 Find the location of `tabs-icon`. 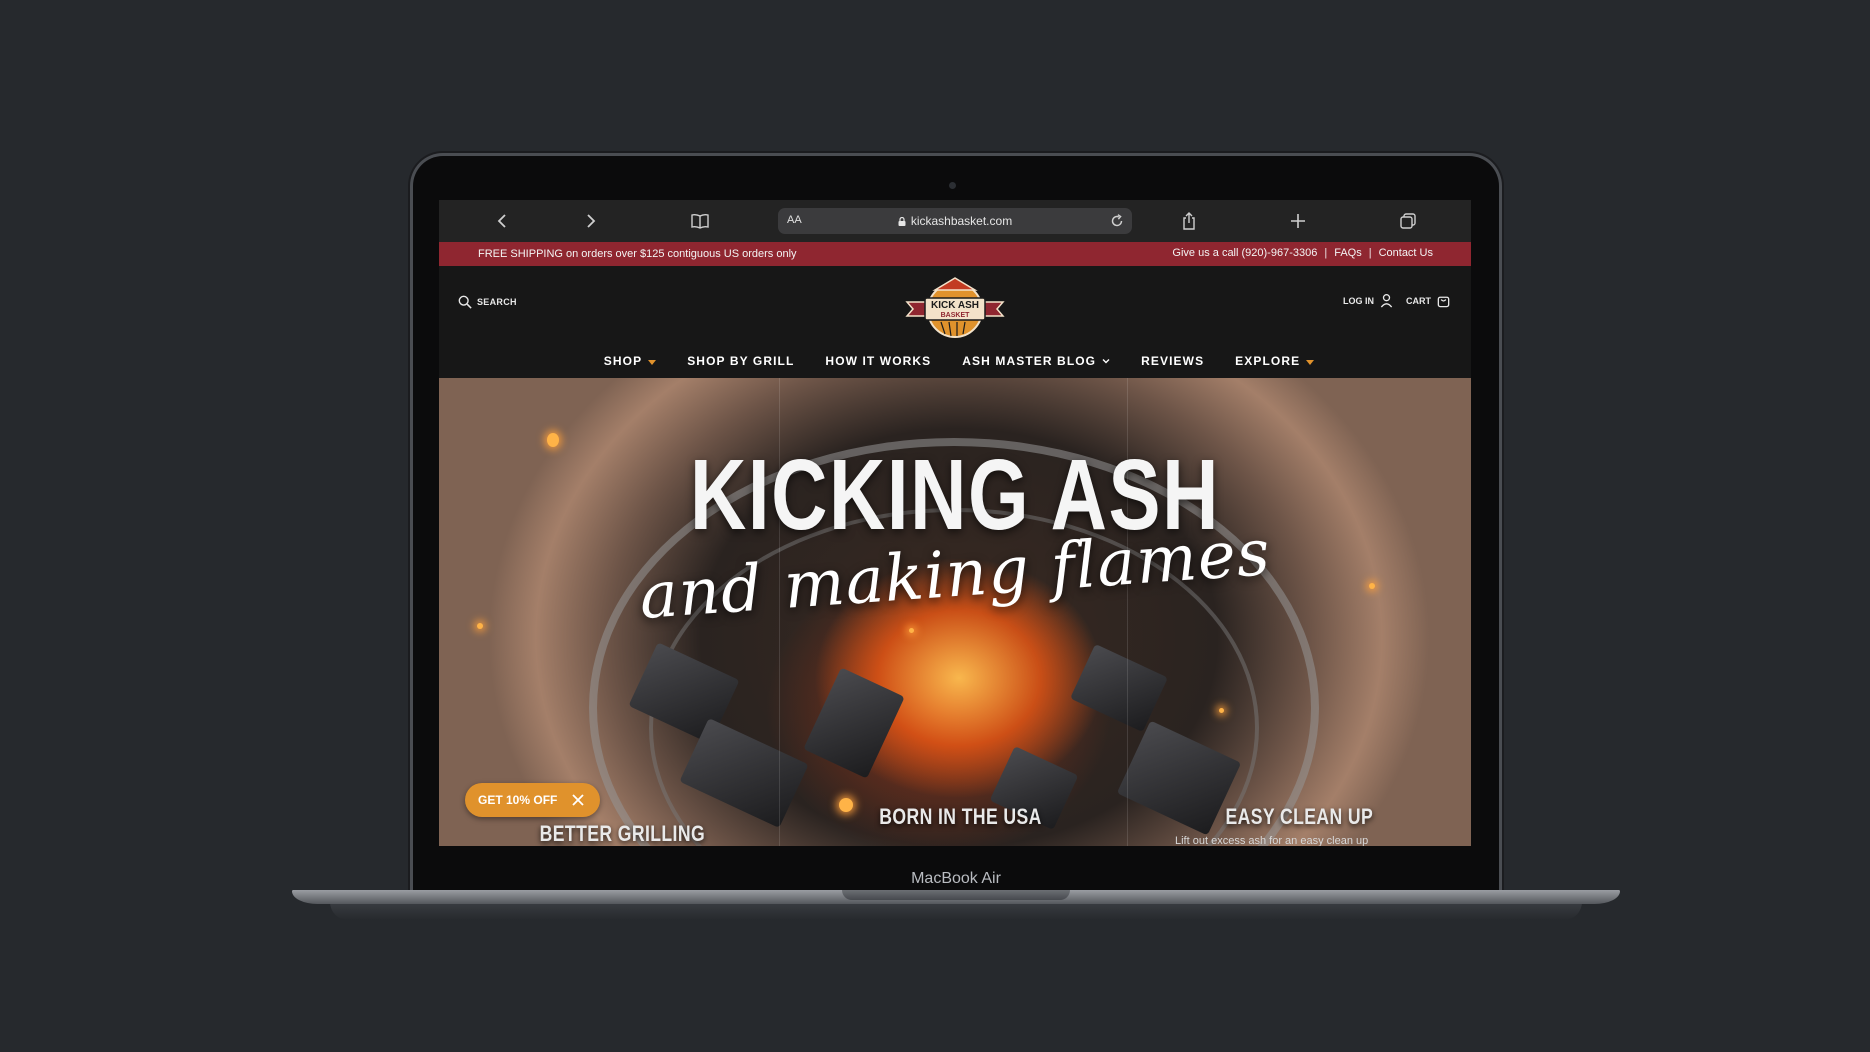

tabs-icon is located at coordinates (1408, 221).